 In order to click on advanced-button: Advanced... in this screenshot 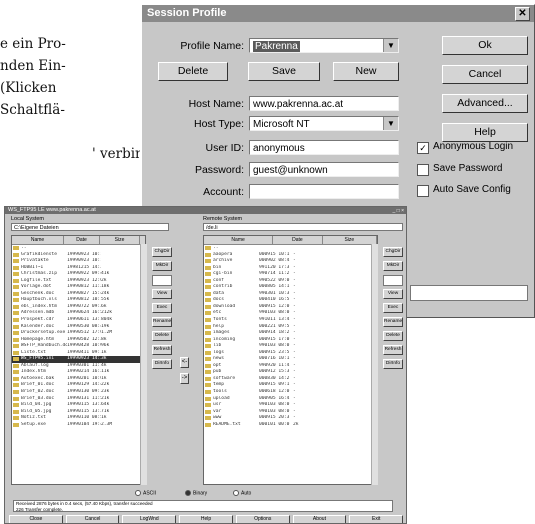, I will do `click(485, 103)`.